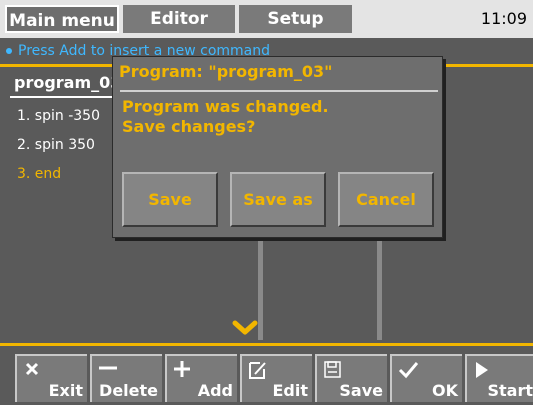 Image resolution: width=533 pixels, height=405 pixels. I want to click on start-button: Start, so click(499, 378).